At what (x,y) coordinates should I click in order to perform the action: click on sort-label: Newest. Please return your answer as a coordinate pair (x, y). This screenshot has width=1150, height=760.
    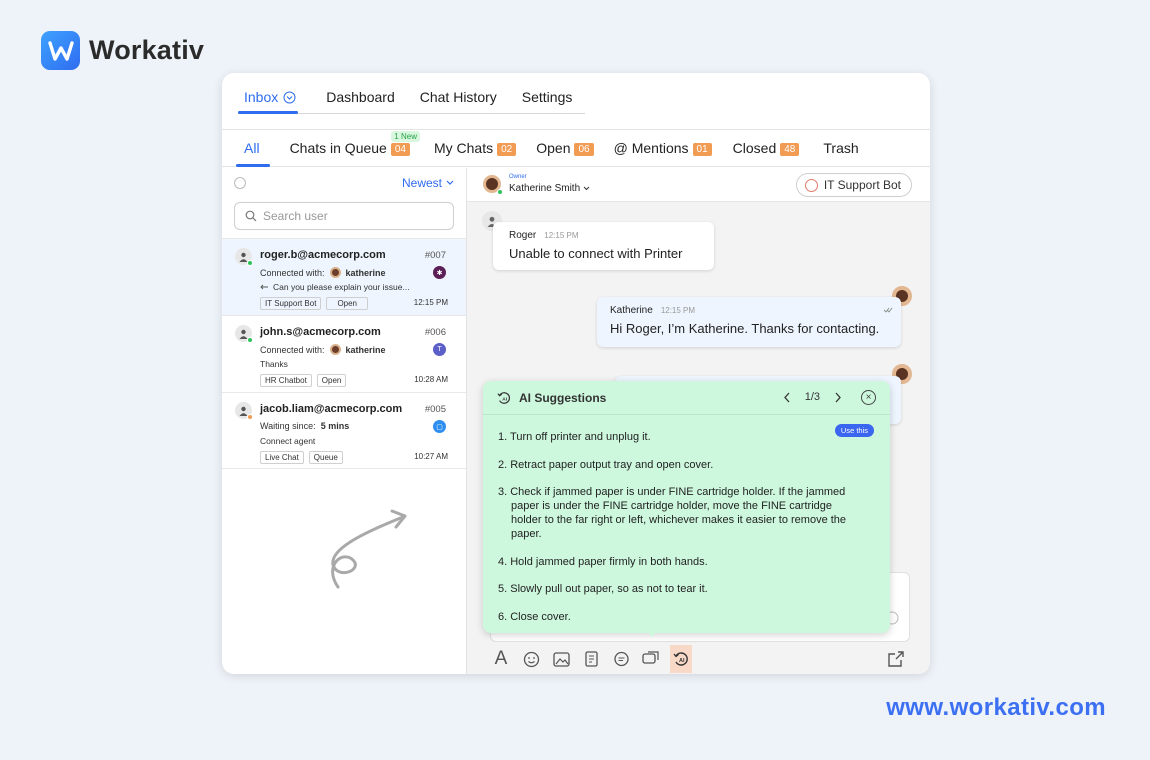
    Looking at the image, I should click on (421, 183).